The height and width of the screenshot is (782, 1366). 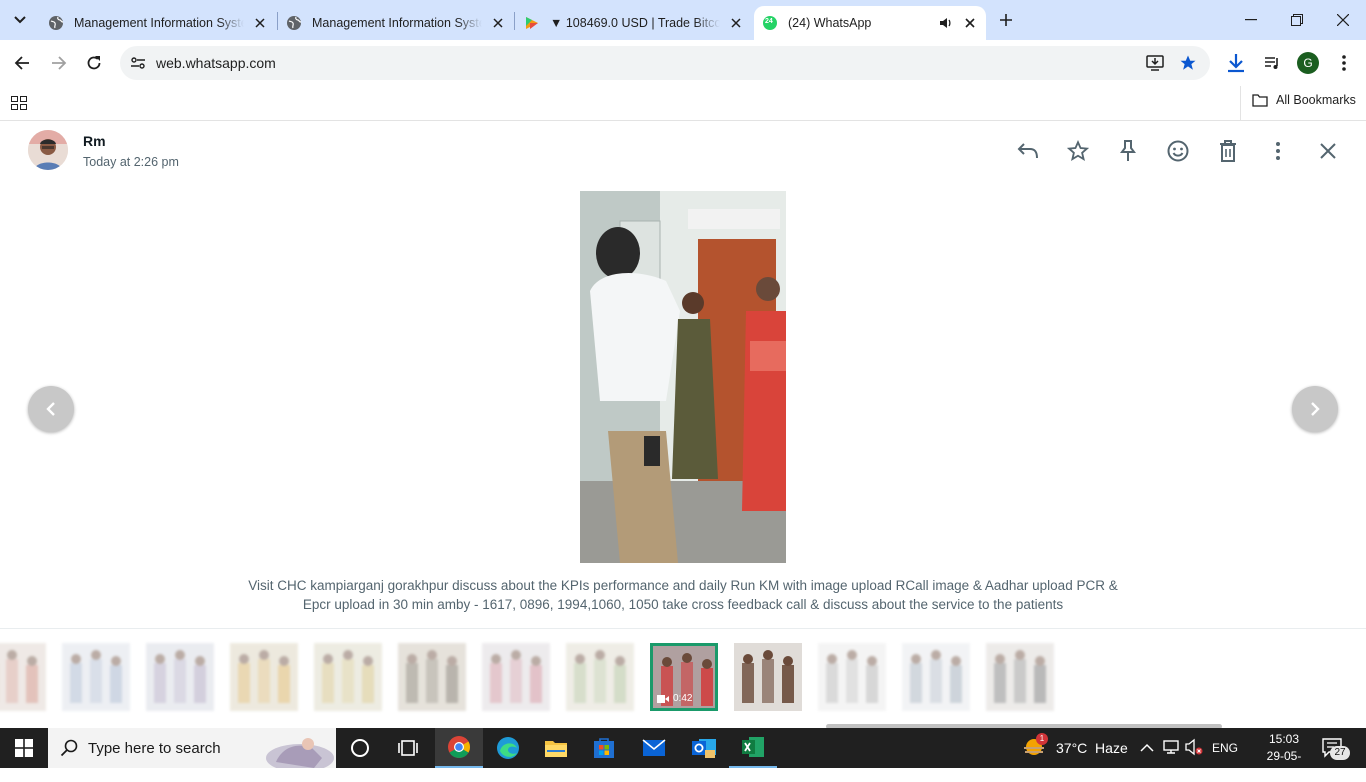 What do you see at coordinates (1092, 748) in the screenshot?
I see `weather-text: 37°C Haze` at bounding box center [1092, 748].